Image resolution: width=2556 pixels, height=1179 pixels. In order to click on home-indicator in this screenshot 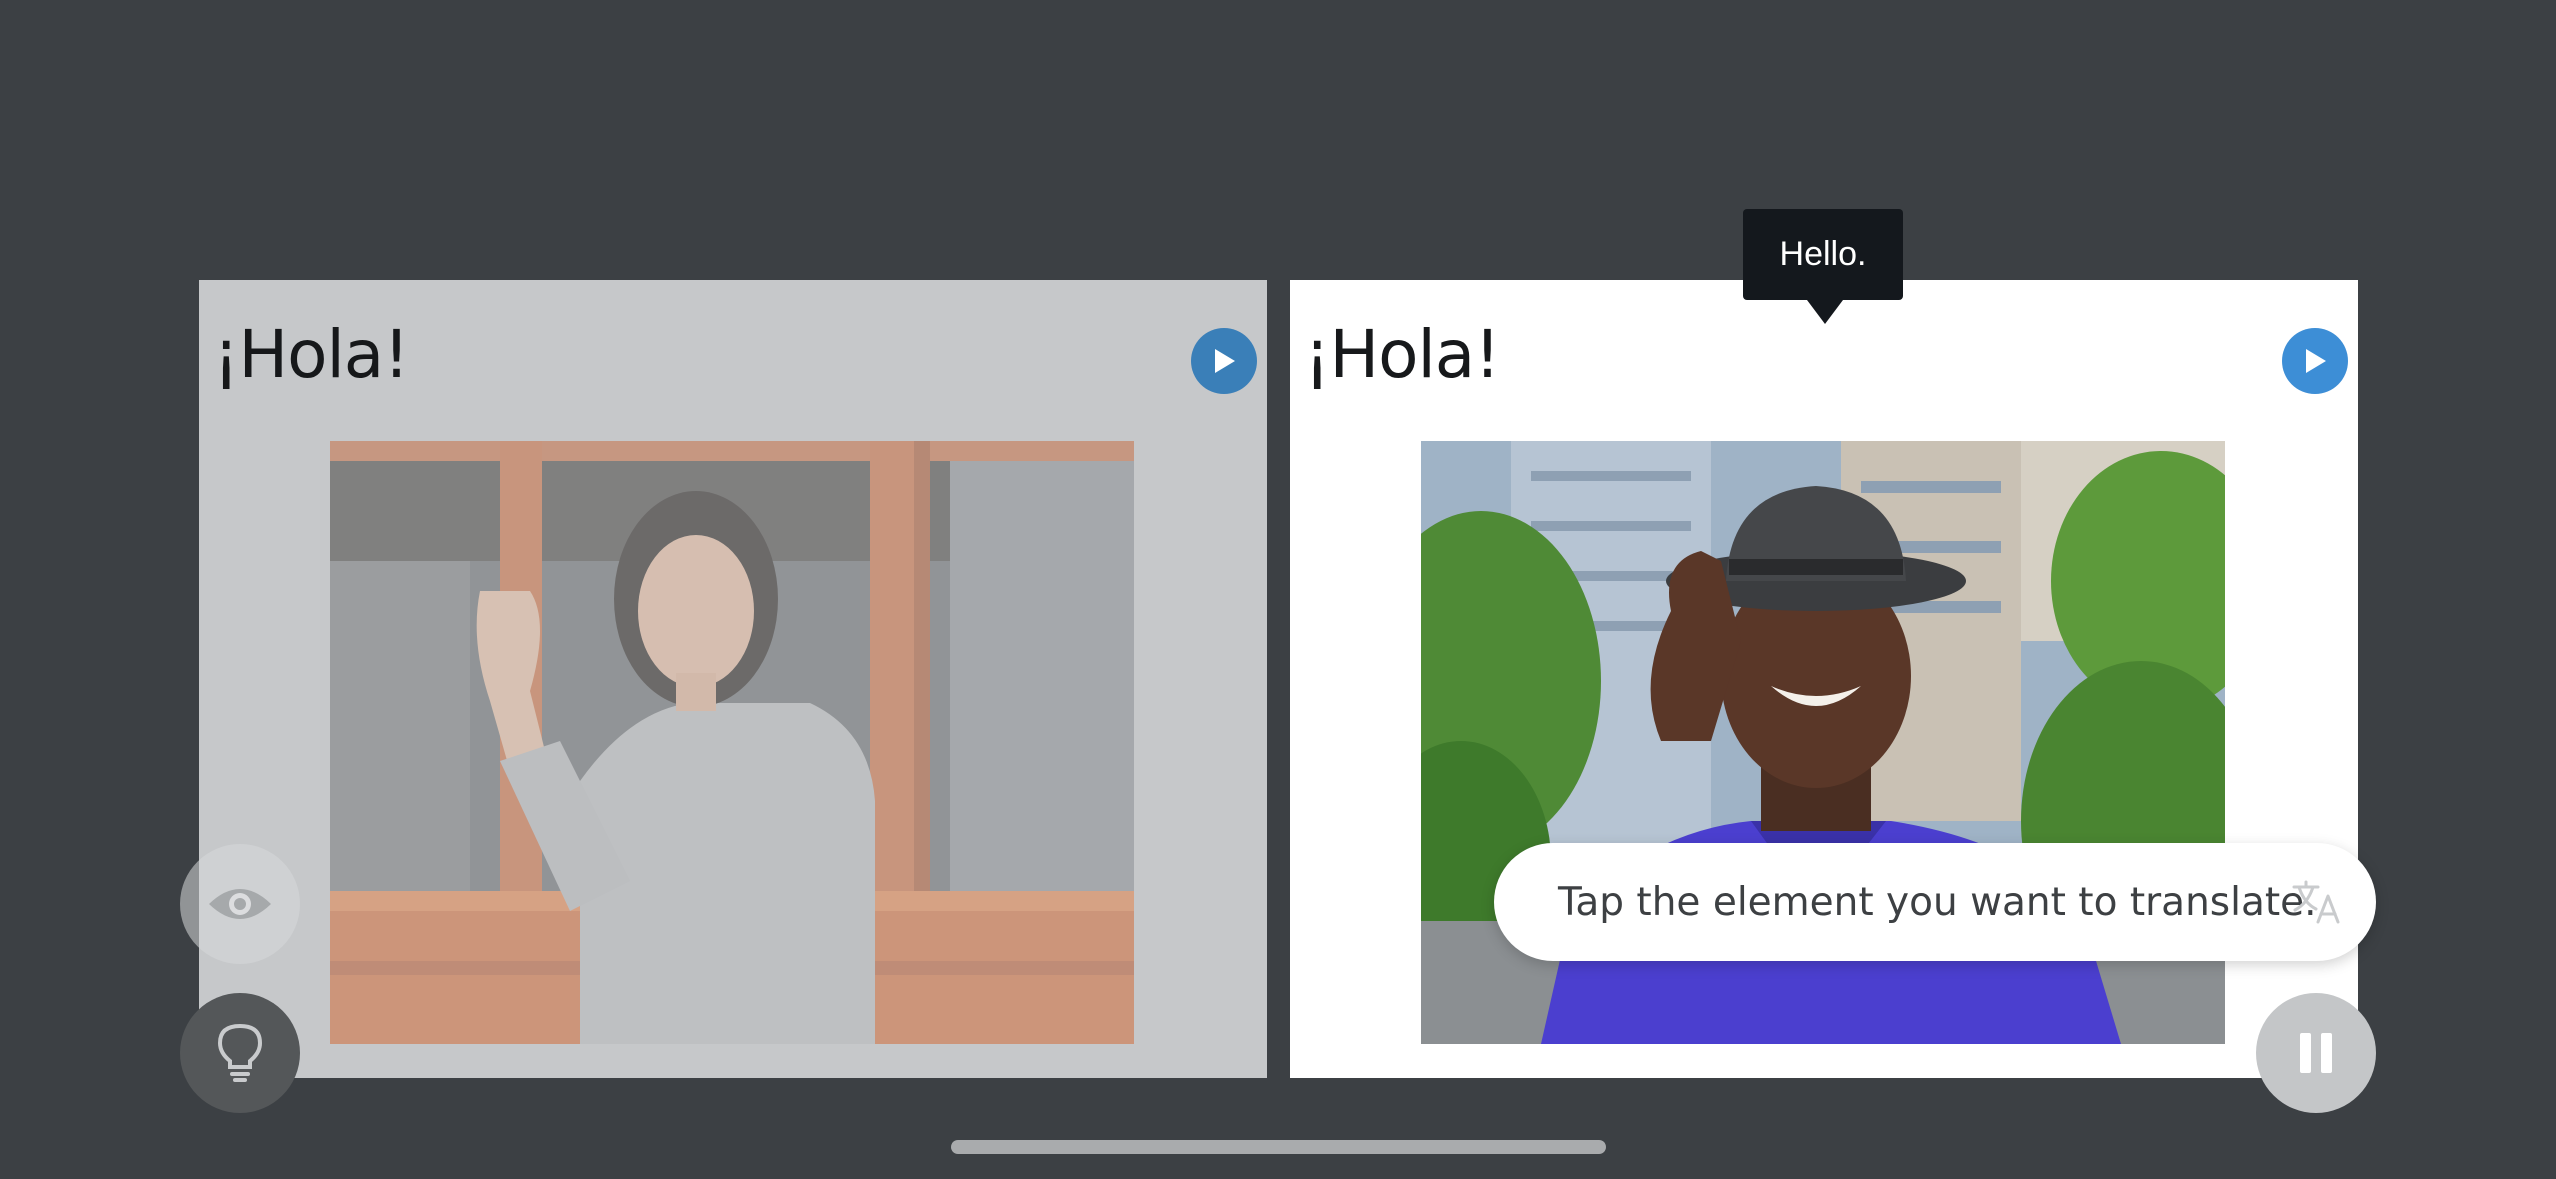, I will do `click(1278, 1147)`.